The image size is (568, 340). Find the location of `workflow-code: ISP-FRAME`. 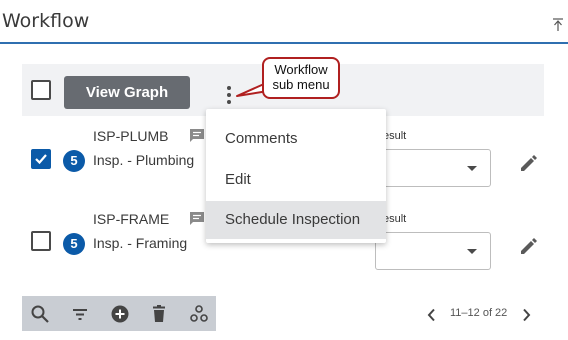

workflow-code: ISP-FRAME is located at coordinates (131, 219).